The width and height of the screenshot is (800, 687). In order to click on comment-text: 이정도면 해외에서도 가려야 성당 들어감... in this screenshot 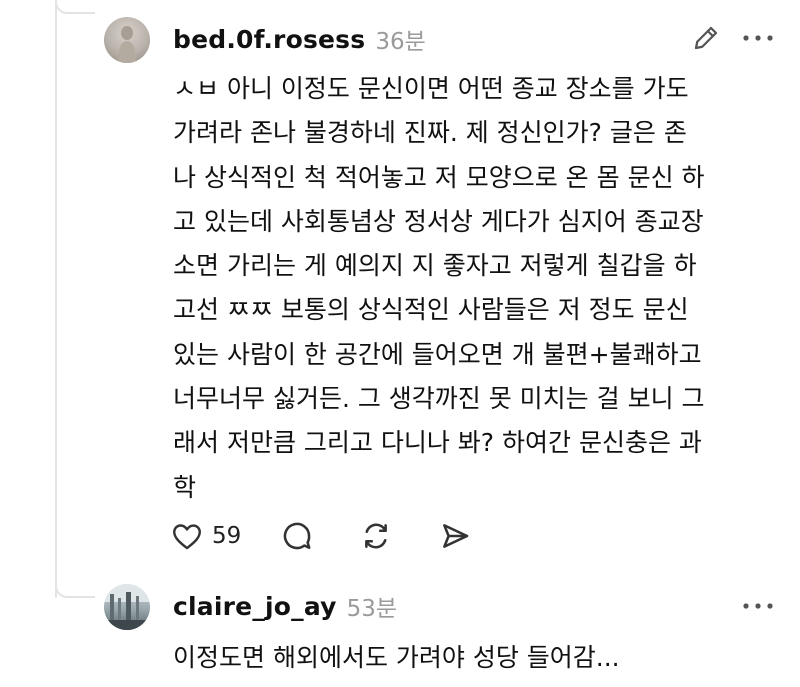, I will do `click(396, 657)`.